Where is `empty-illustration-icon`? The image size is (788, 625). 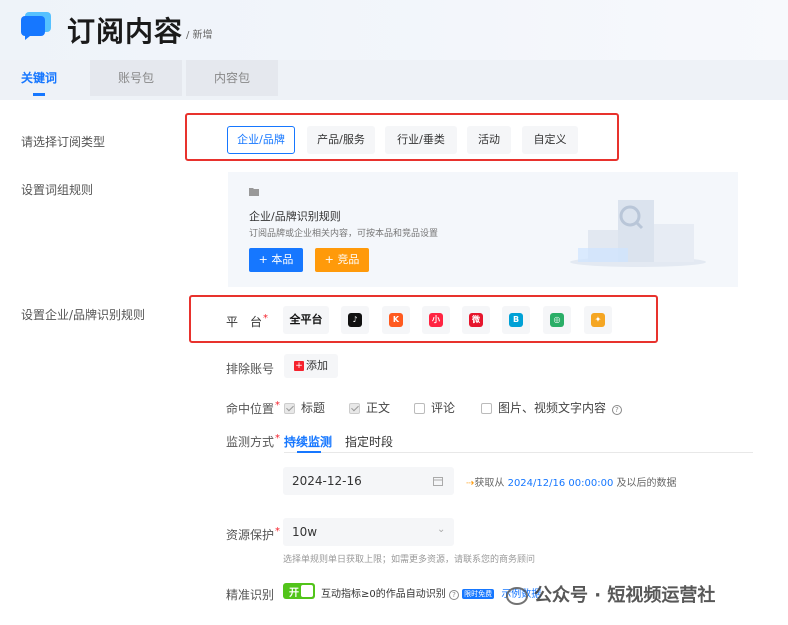
empty-illustration-icon is located at coordinates (638, 233).